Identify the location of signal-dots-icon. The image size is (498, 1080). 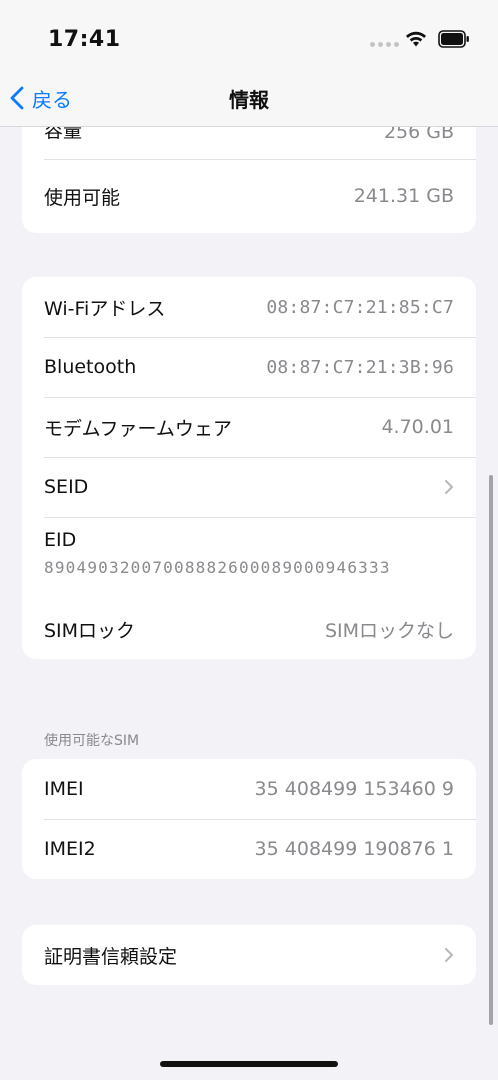
(384, 44).